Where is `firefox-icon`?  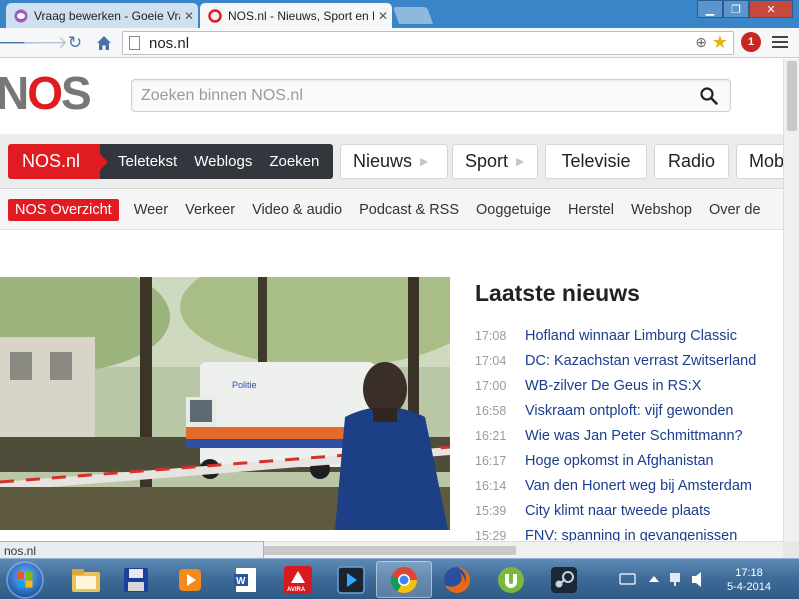
firefox-icon is located at coordinates (457, 579).